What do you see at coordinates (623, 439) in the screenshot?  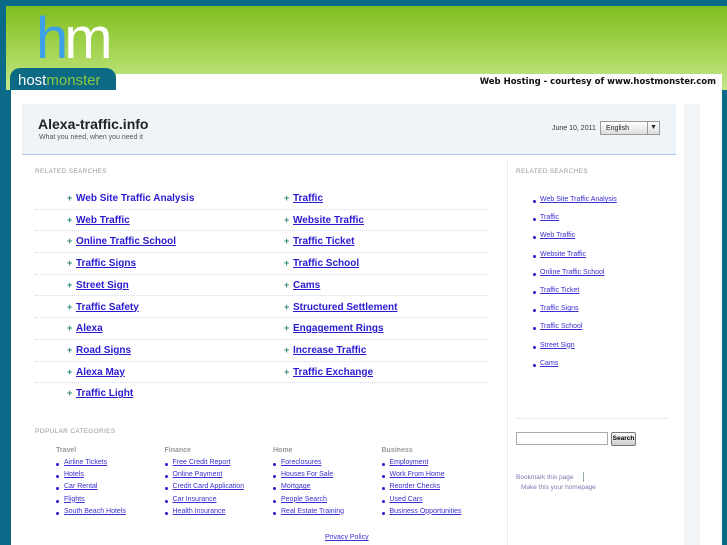 I see `search-button: Search` at bounding box center [623, 439].